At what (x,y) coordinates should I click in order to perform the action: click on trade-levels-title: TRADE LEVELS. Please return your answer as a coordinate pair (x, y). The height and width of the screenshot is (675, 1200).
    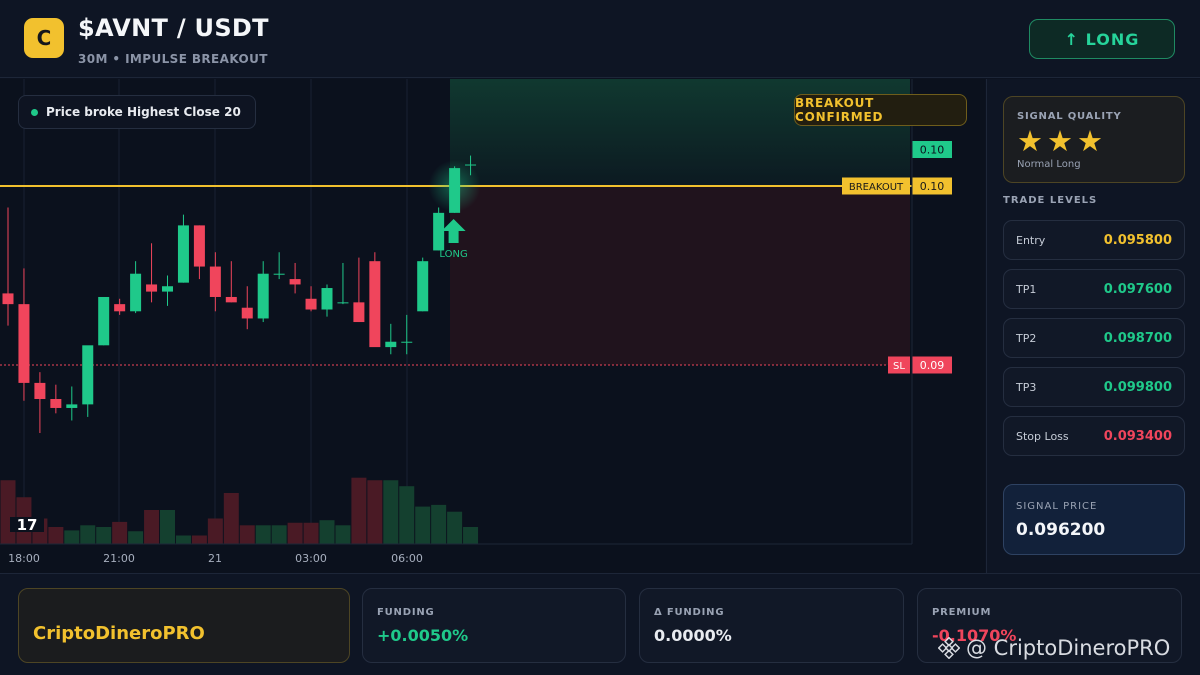
    Looking at the image, I should click on (1050, 200).